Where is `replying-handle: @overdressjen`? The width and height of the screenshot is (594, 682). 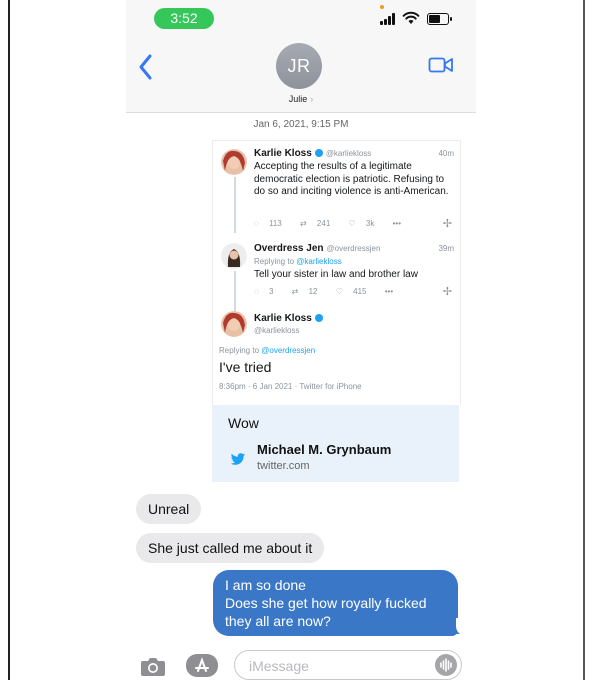
replying-handle: @overdressjen is located at coordinates (288, 350).